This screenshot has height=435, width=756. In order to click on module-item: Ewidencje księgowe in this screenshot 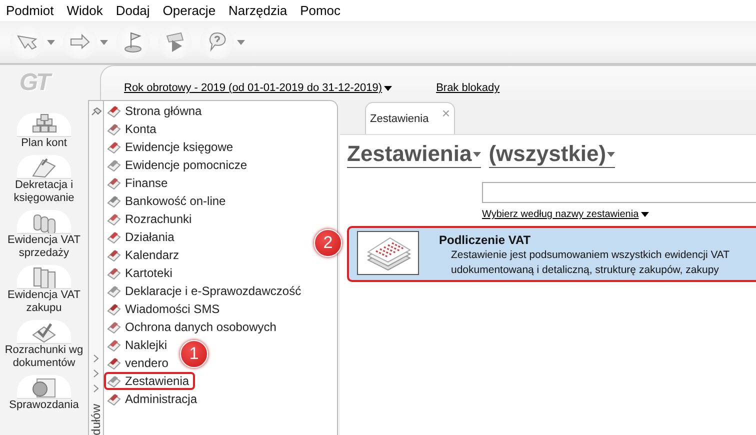, I will do `click(172, 147)`.